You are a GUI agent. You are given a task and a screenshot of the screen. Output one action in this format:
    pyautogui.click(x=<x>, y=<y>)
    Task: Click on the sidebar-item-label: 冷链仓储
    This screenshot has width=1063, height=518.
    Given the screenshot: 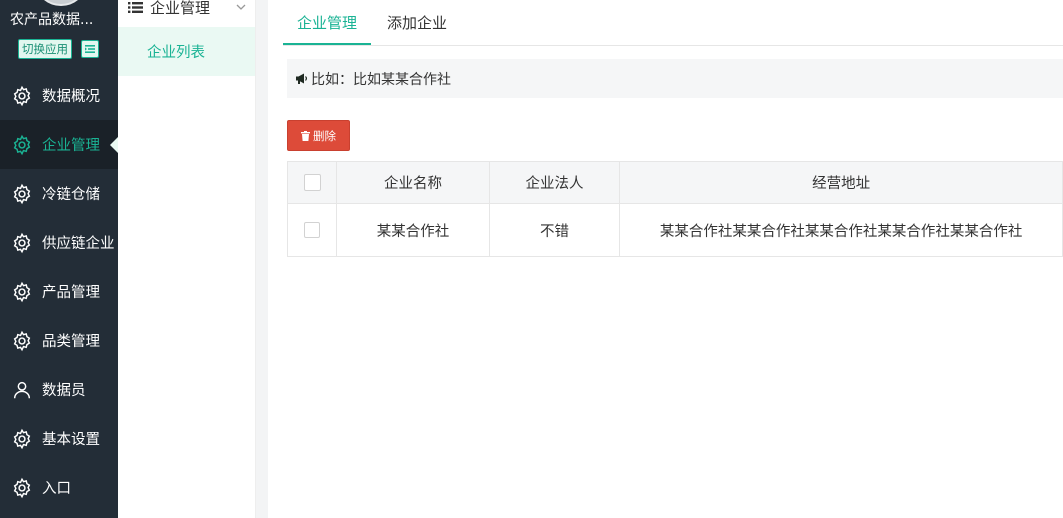 What is the action you would take?
    pyautogui.click(x=71, y=195)
    